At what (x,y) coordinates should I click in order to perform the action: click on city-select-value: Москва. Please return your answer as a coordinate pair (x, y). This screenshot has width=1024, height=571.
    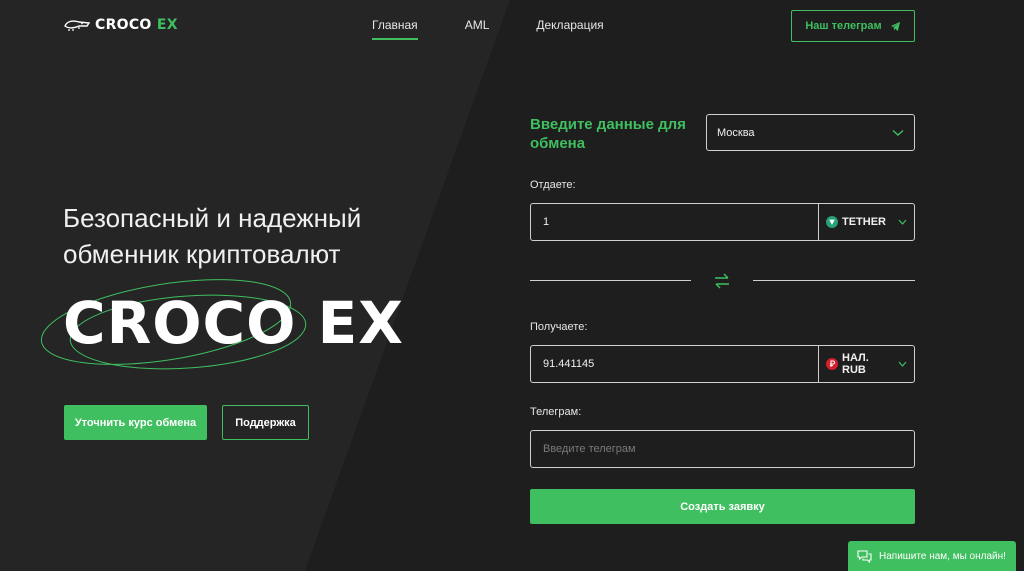
    Looking at the image, I should click on (736, 132).